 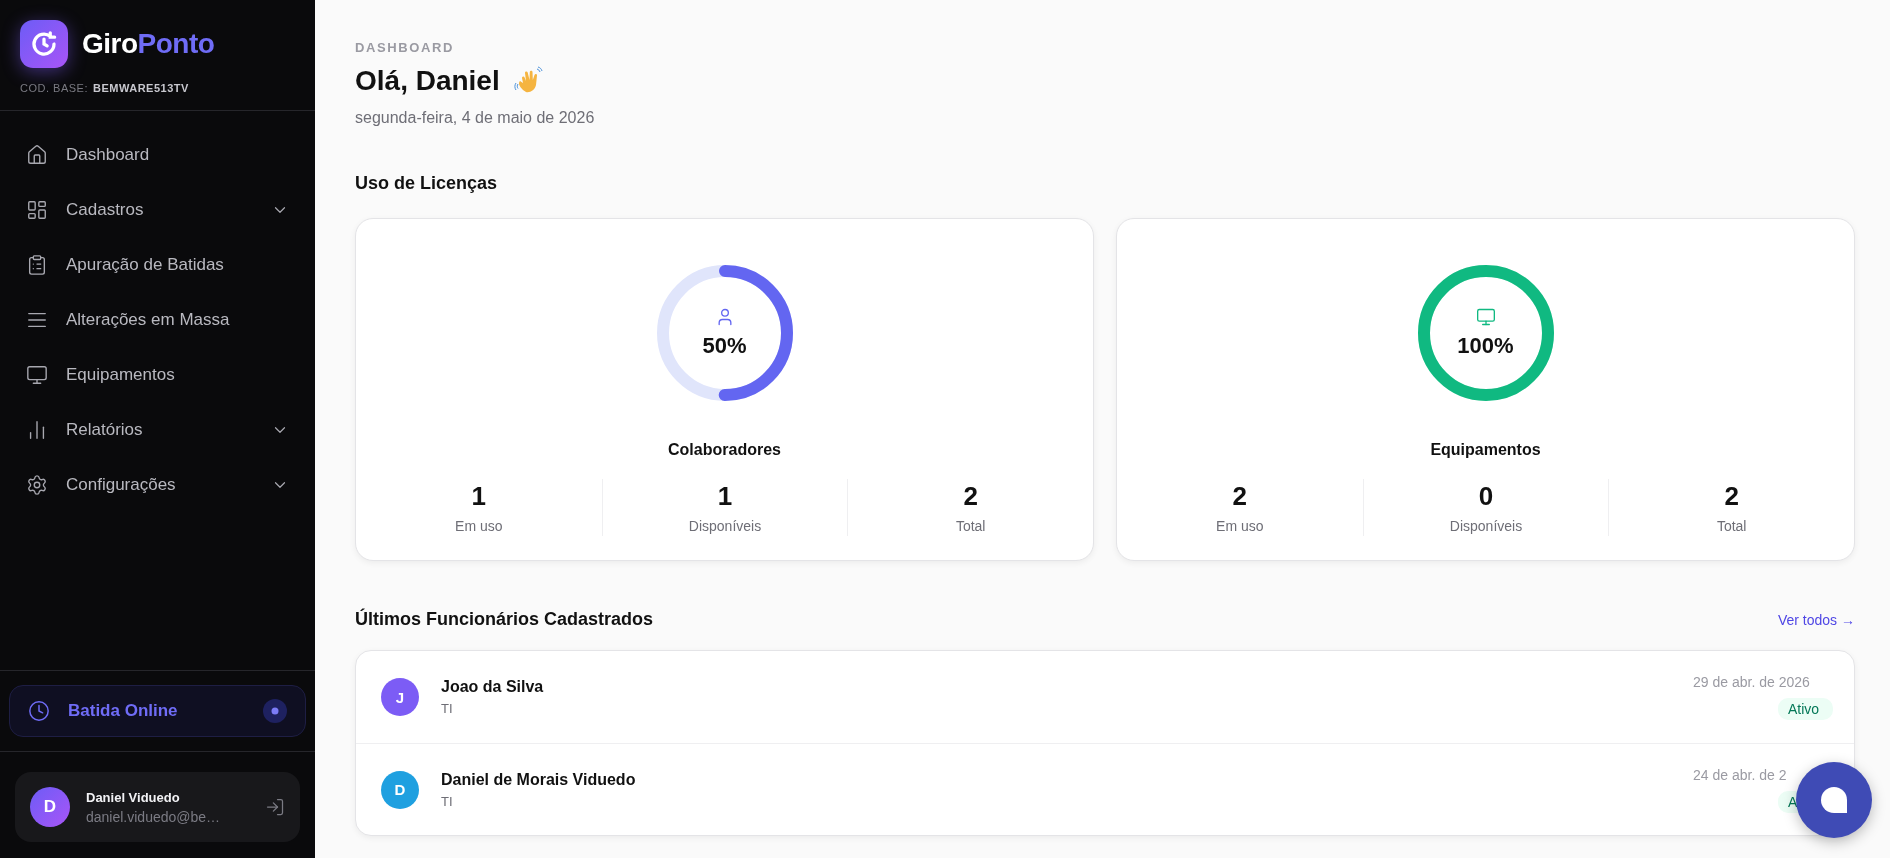 I want to click on page-title: Olá, Daniel, so click(x=427, y=81).